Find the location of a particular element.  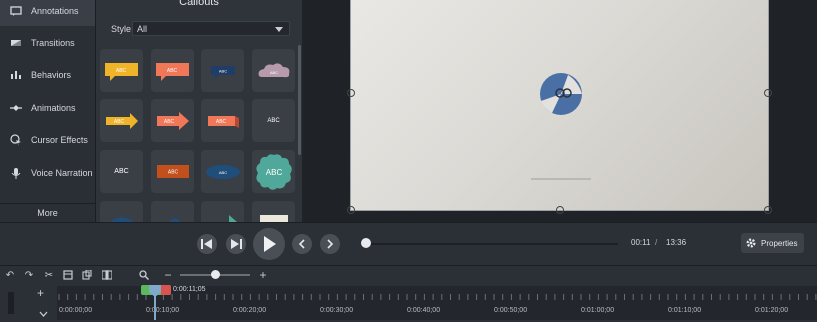

sidebar-item-label: Animations is located at coordinates (53, 108).